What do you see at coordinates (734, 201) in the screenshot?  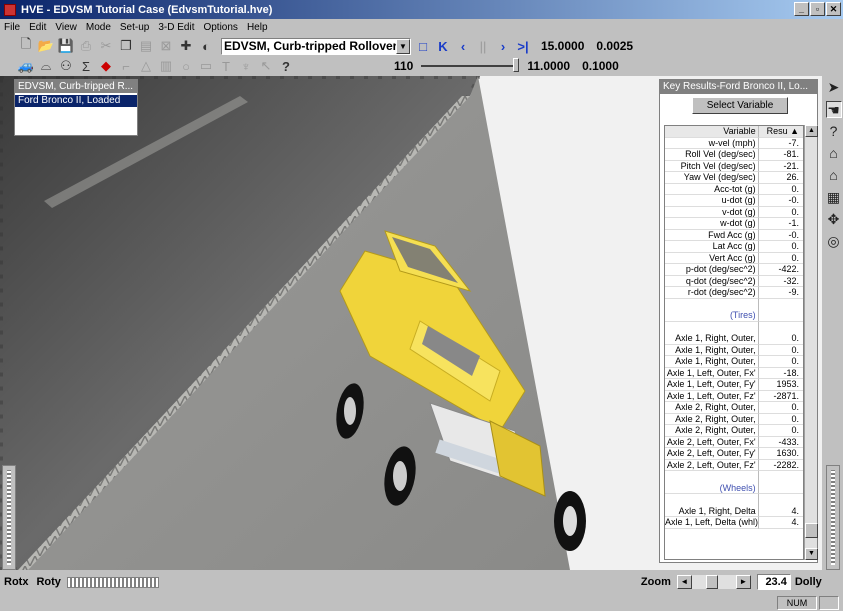 I see `table-row: u-dot (g) -0.` at bounding box center [734, 201].